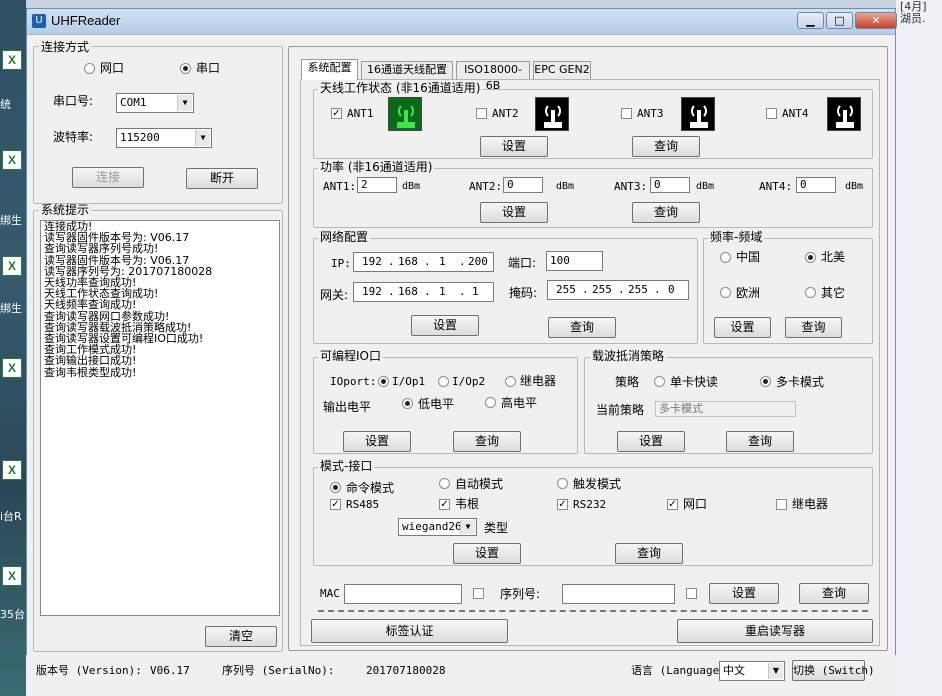 This screenshot has height=696, width=942. I want to click on freq-na-radio, so click(810, 257).